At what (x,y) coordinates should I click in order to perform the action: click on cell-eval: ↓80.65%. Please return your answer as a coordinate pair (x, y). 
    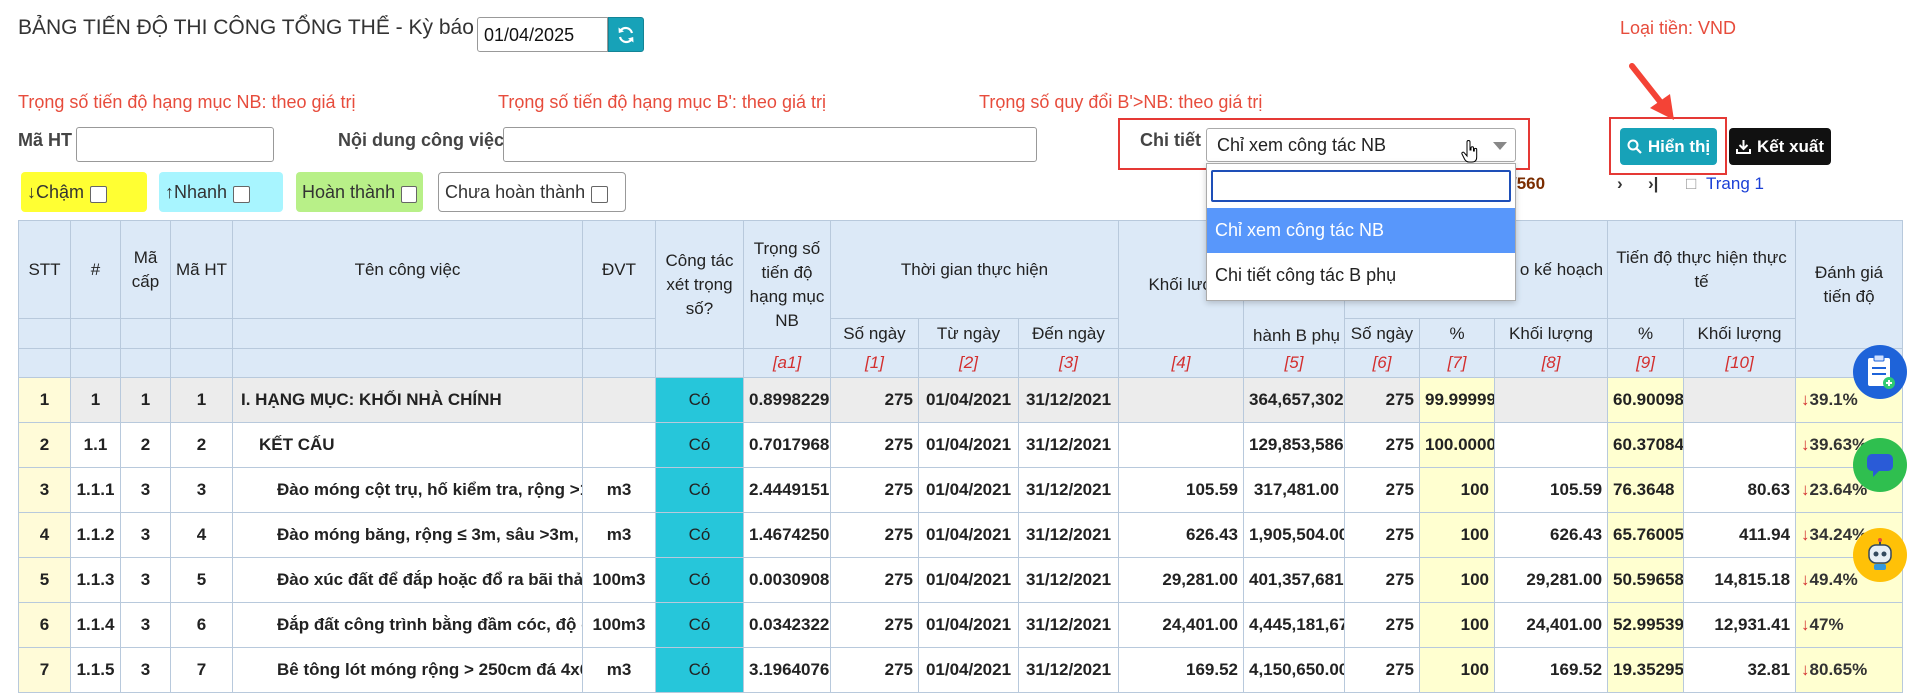
    Looking at the image, I should click on (1849, 670).